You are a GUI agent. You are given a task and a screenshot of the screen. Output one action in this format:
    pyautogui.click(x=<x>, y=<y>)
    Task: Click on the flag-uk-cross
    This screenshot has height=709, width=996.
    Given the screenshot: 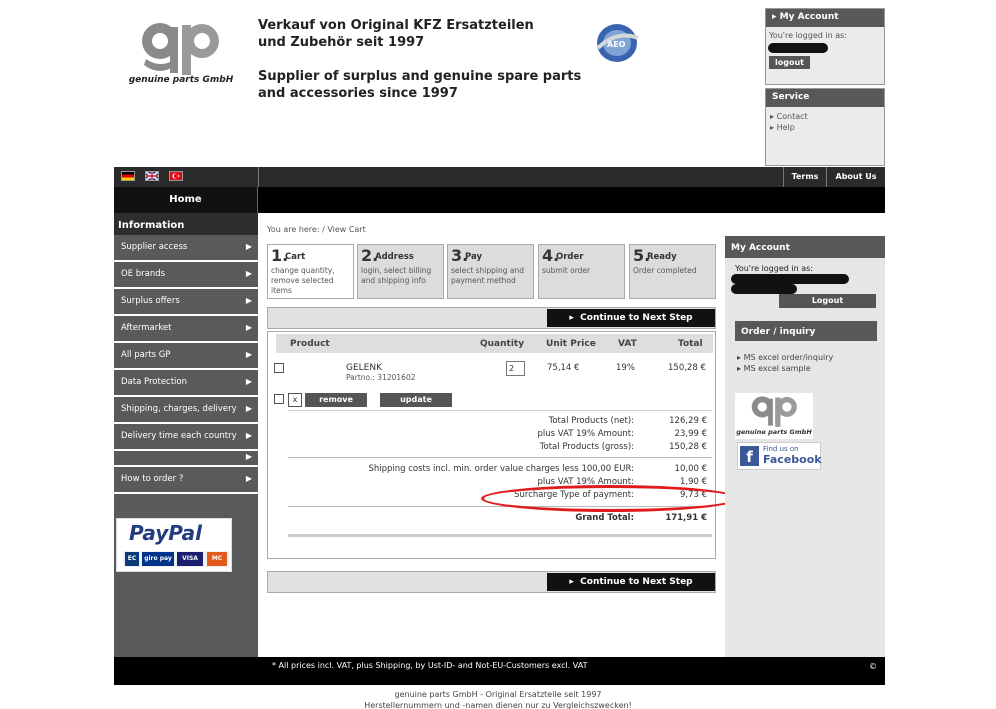 What is the action you would take?
    pyautogui.click(x=152, y=176)
    